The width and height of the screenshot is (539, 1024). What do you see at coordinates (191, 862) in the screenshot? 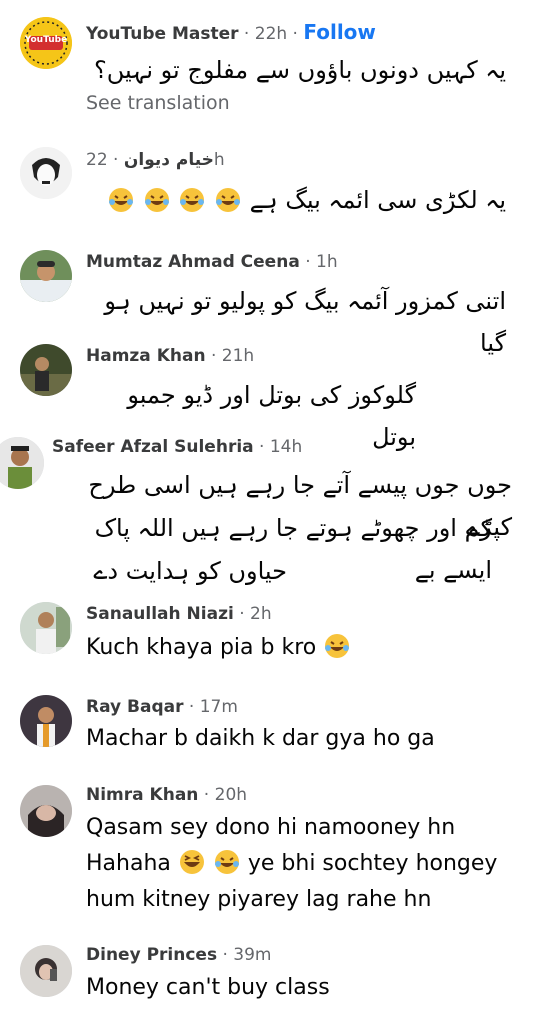
I see `grinning-squint-emoji-icon` at bounding box center [191, 862].